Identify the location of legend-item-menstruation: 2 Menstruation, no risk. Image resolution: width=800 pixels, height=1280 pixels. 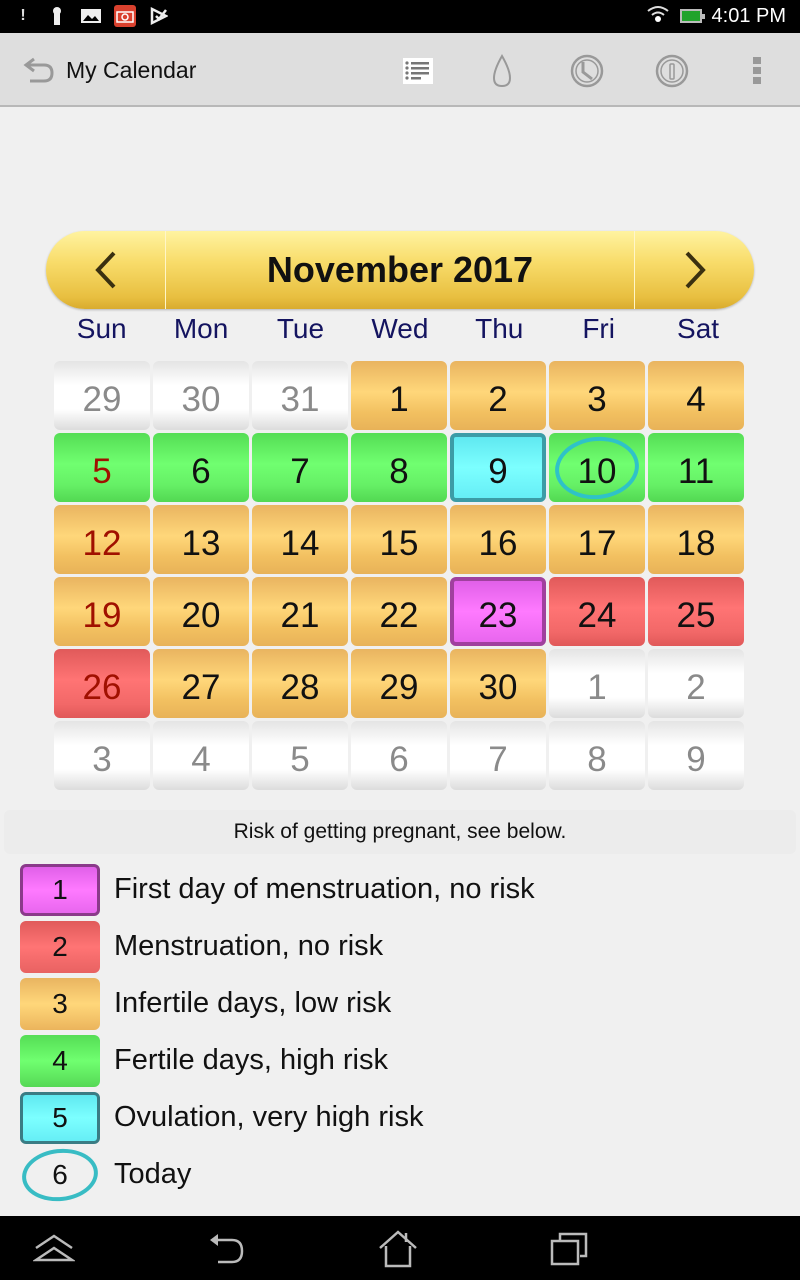
(400, 946).